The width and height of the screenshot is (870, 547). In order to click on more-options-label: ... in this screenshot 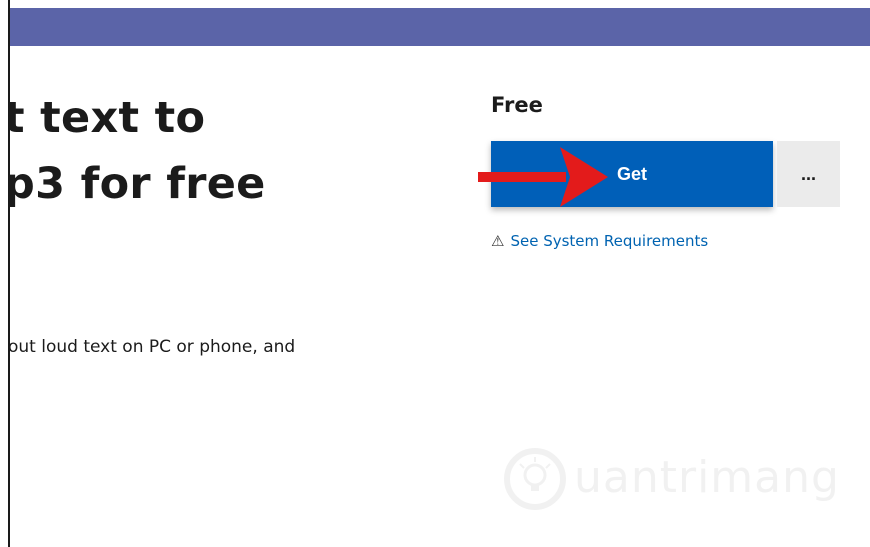, I will do `click(808, 173)`.